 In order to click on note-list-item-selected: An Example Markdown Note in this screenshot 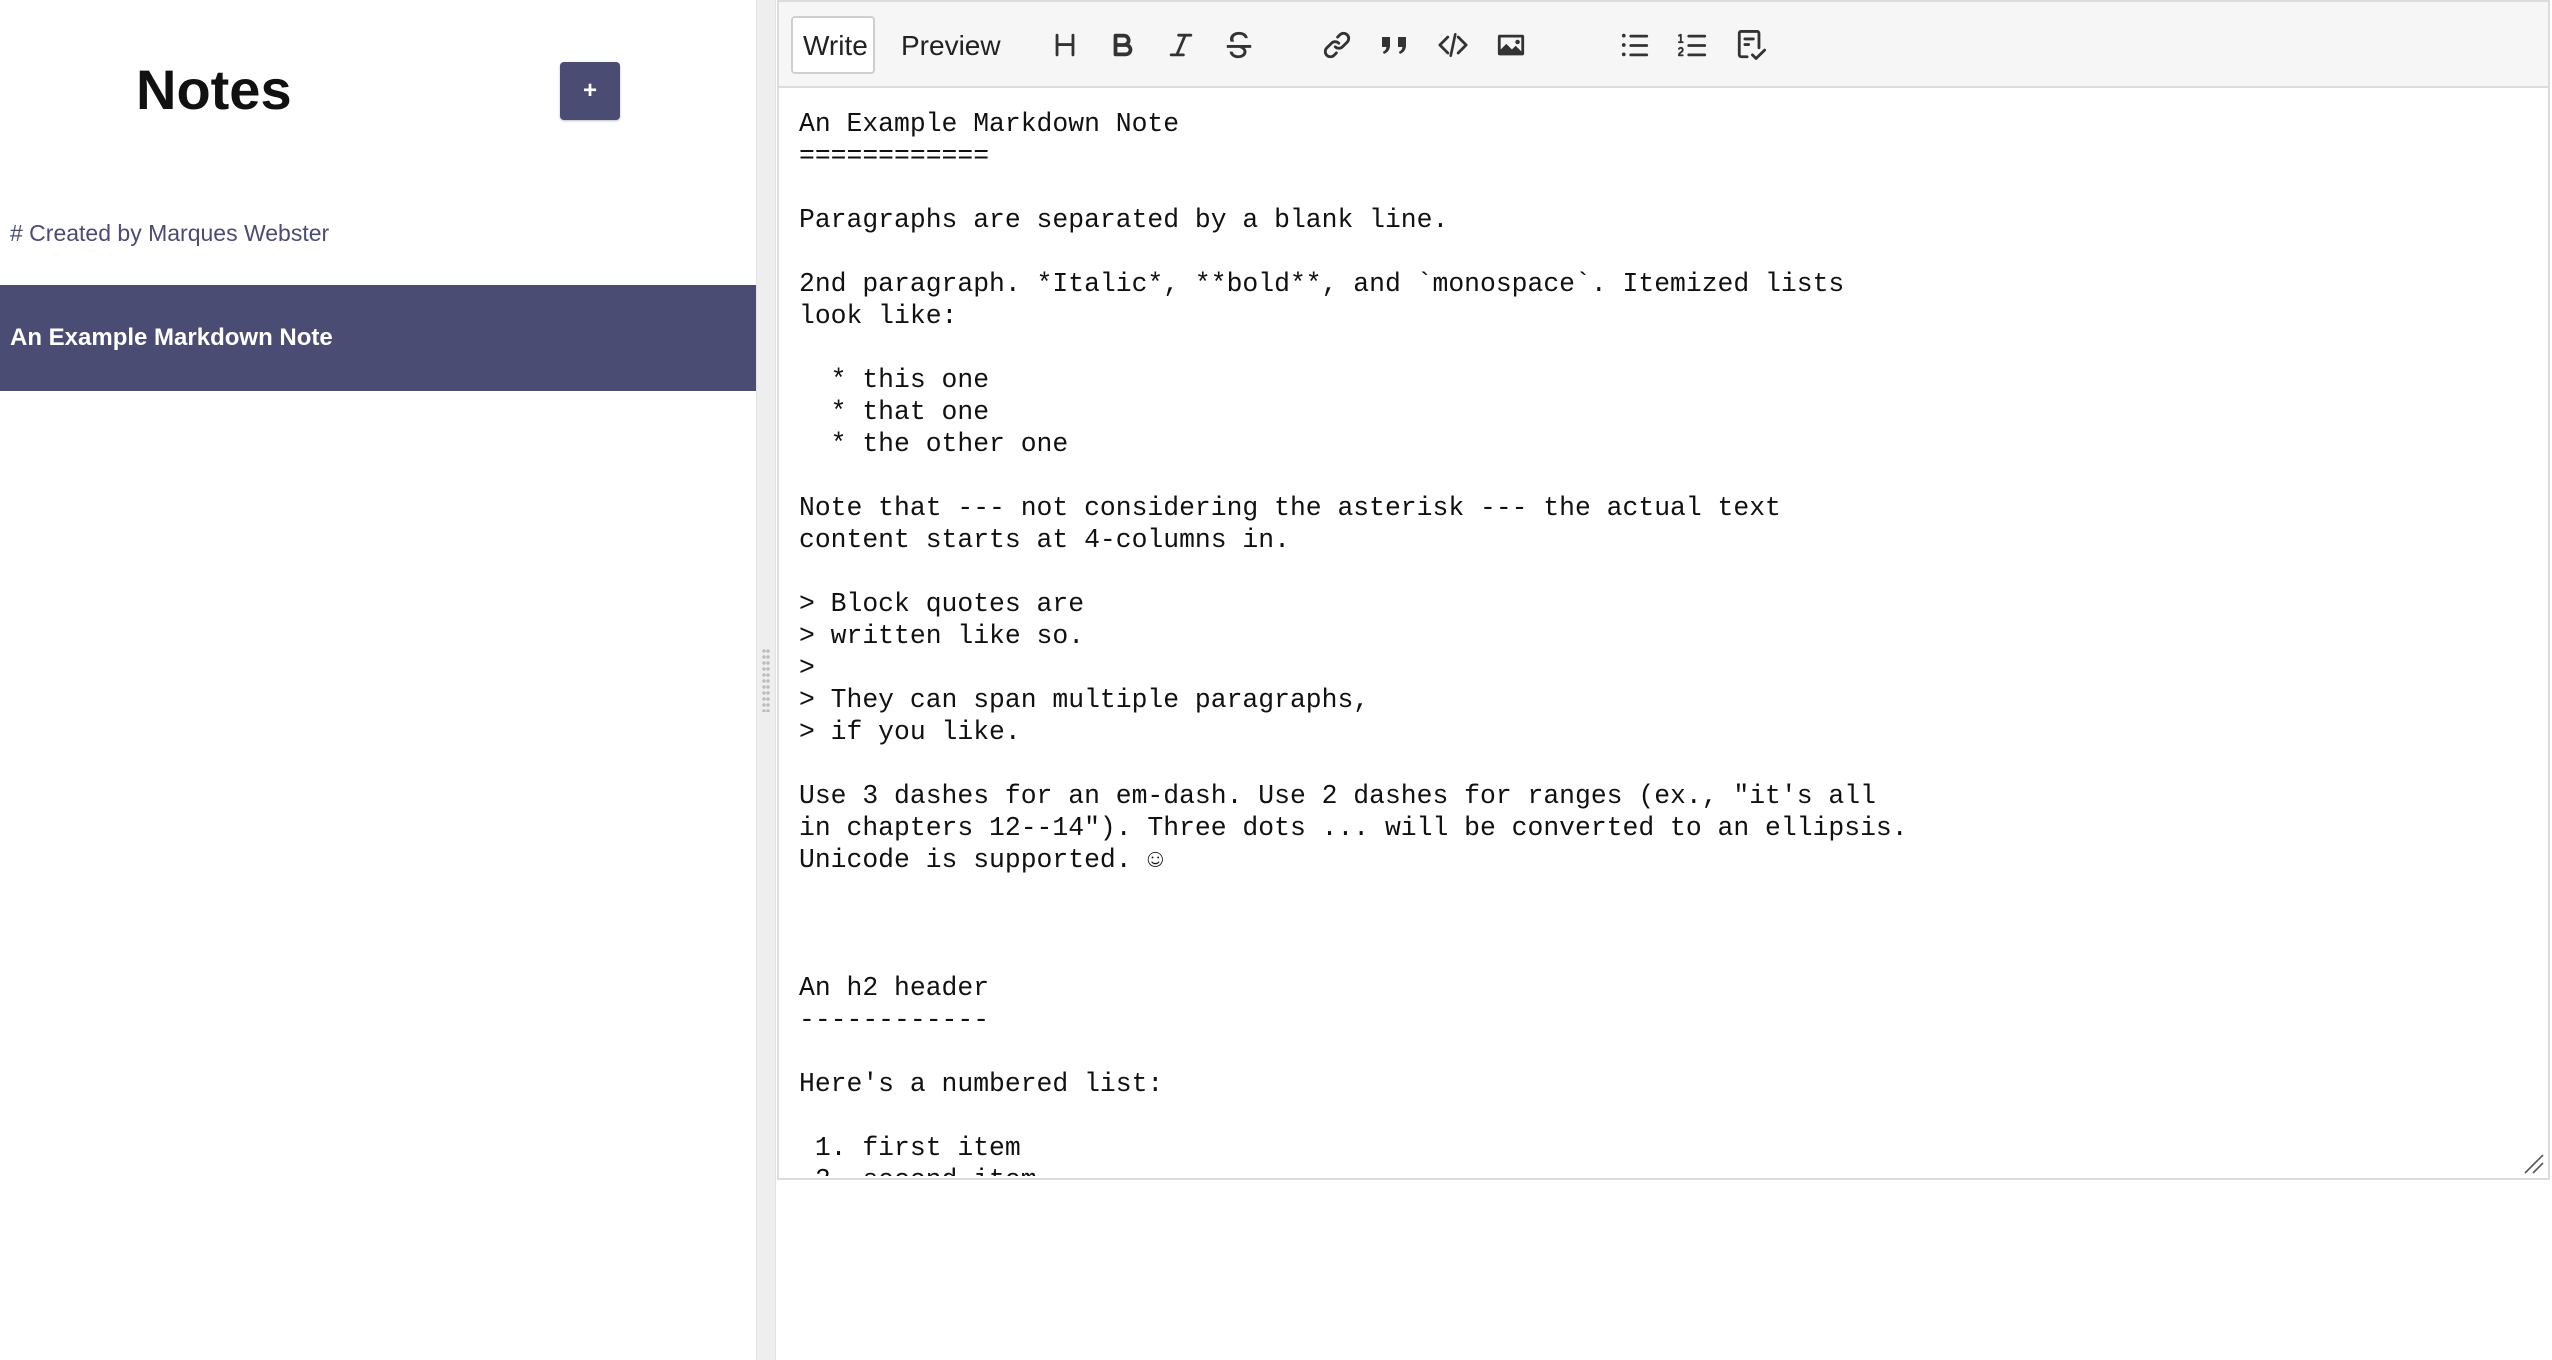, I will do `click(378, 338)`.